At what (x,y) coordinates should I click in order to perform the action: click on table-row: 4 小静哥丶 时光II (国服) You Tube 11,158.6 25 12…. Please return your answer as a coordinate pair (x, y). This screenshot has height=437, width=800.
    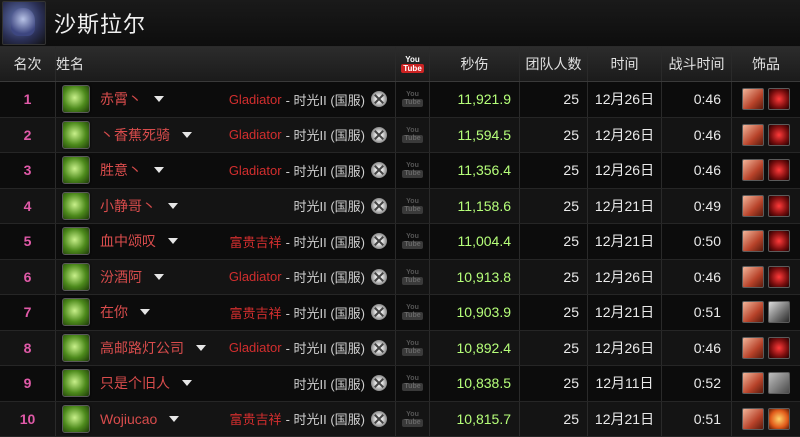
    Looking at the image, I should click on (400, 207).